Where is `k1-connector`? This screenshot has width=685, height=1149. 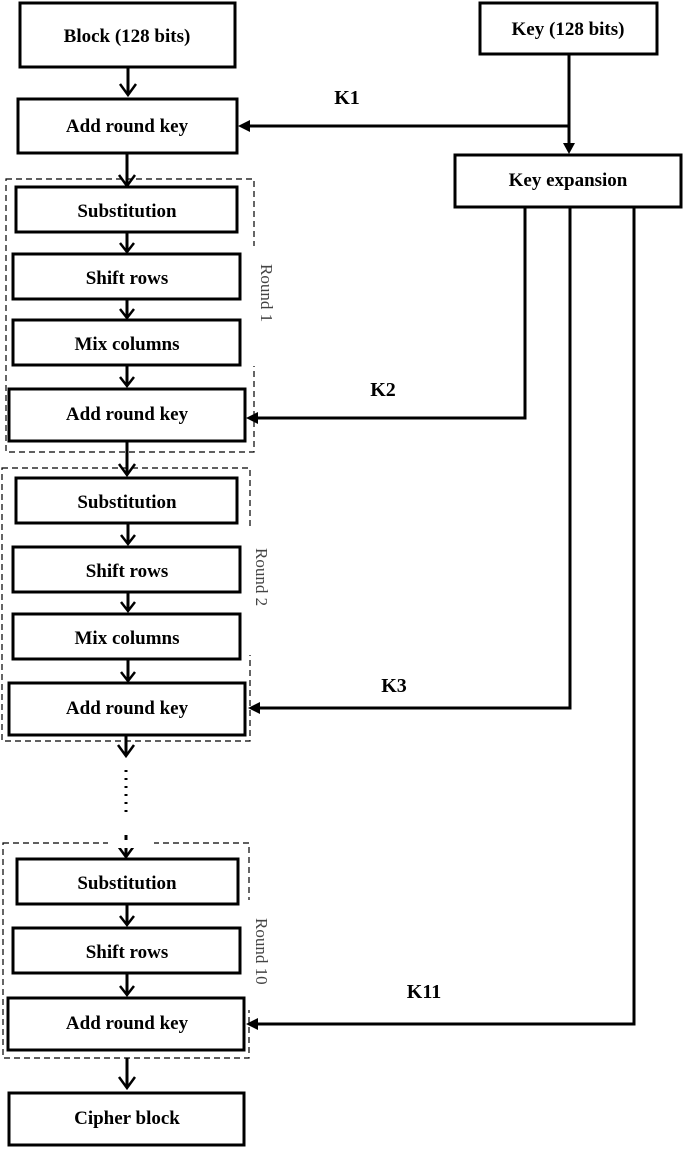
k1-connector is located at coordinates (403, 126).